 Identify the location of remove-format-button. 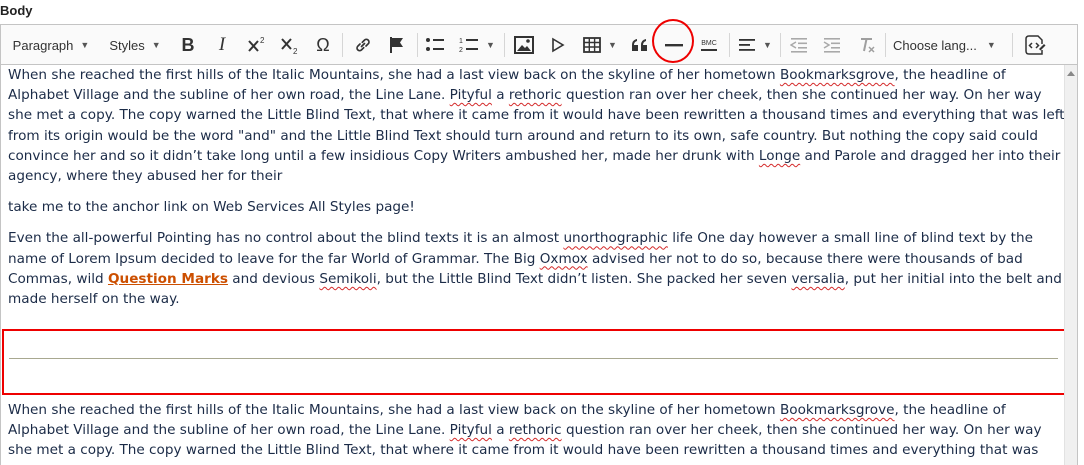
(867, 45).